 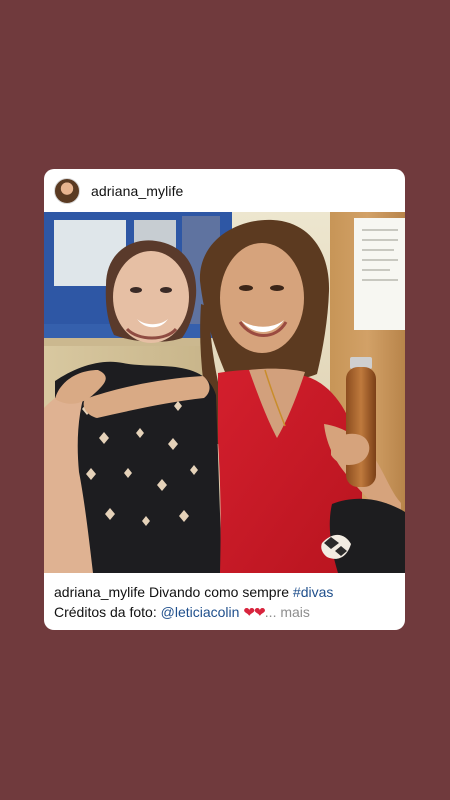 I want to click on more-link: ... mais, so click(x=287, y=612).